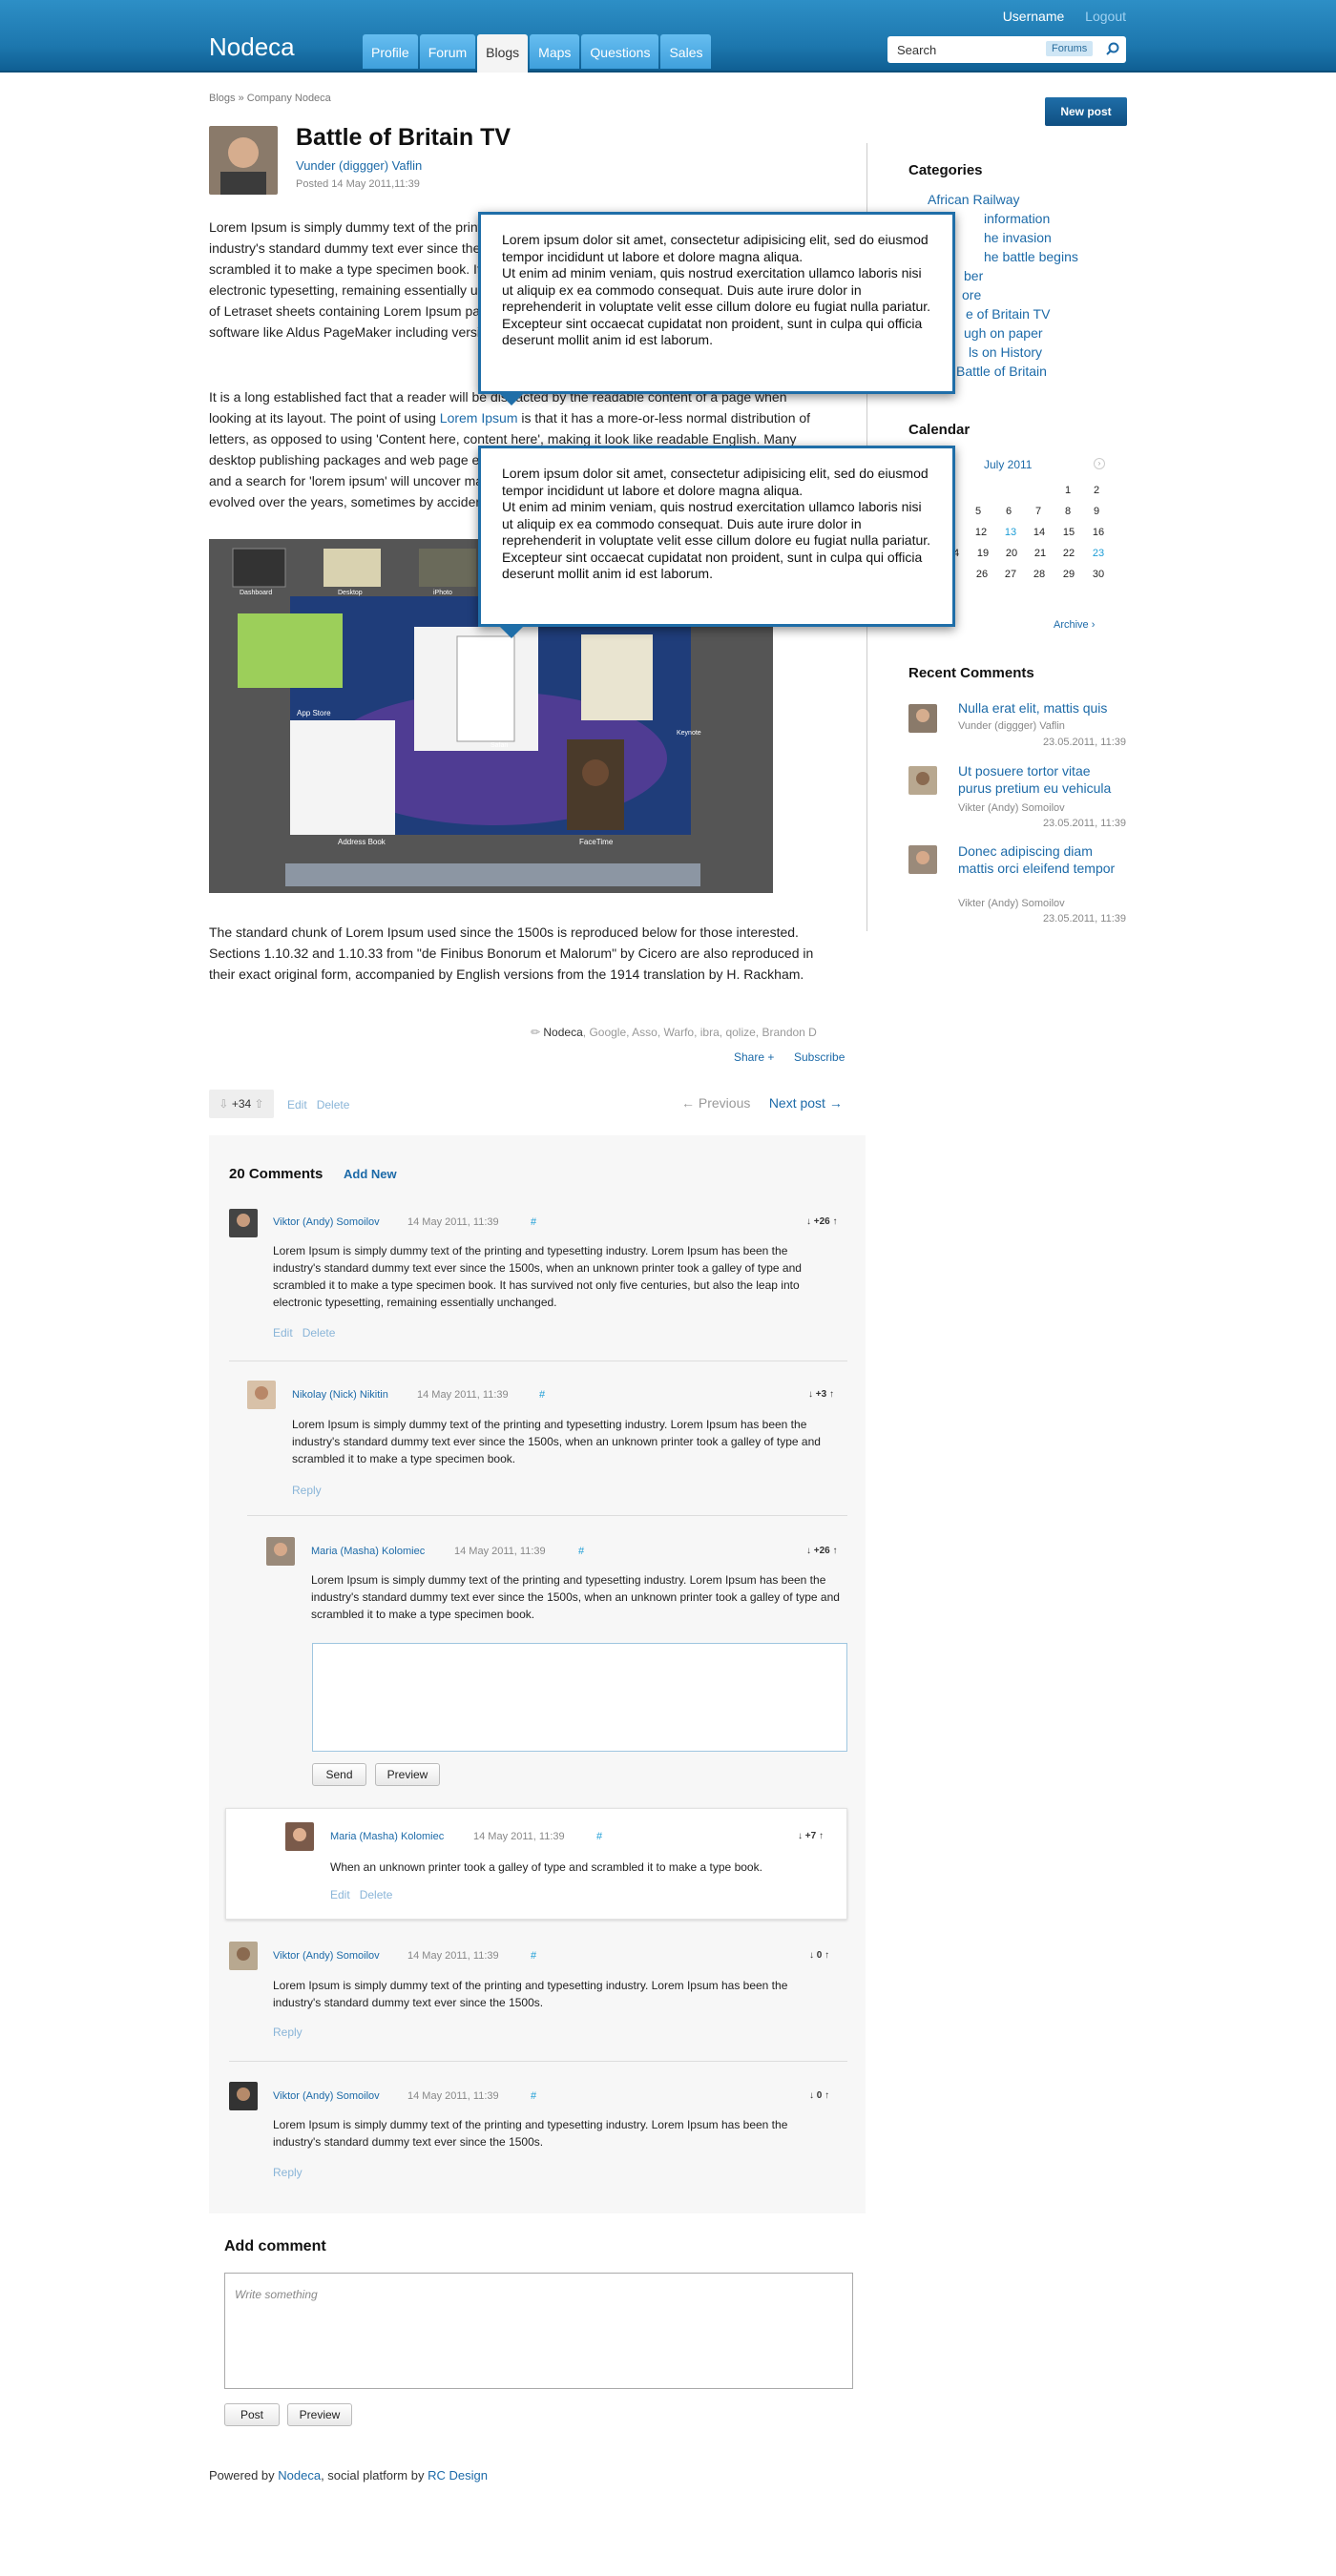  I want to click on calendar-day: 1, so click(1067, 490).